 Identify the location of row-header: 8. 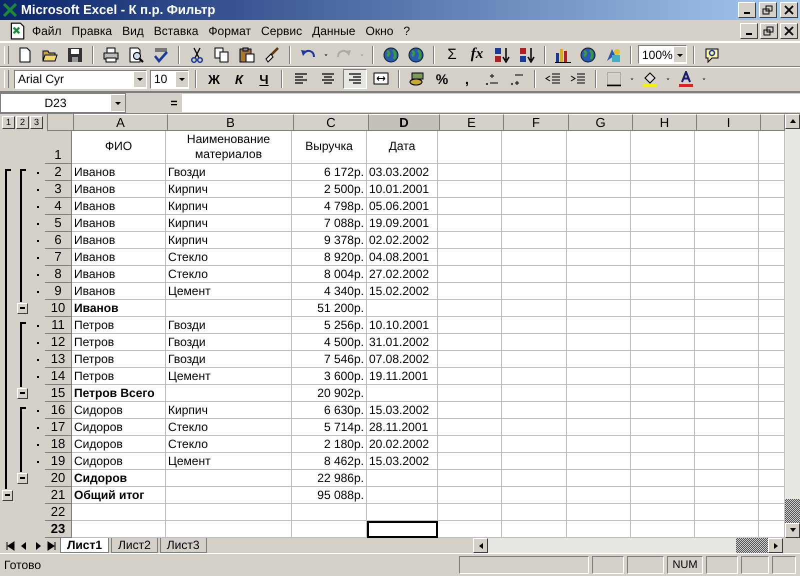
(58, 274).